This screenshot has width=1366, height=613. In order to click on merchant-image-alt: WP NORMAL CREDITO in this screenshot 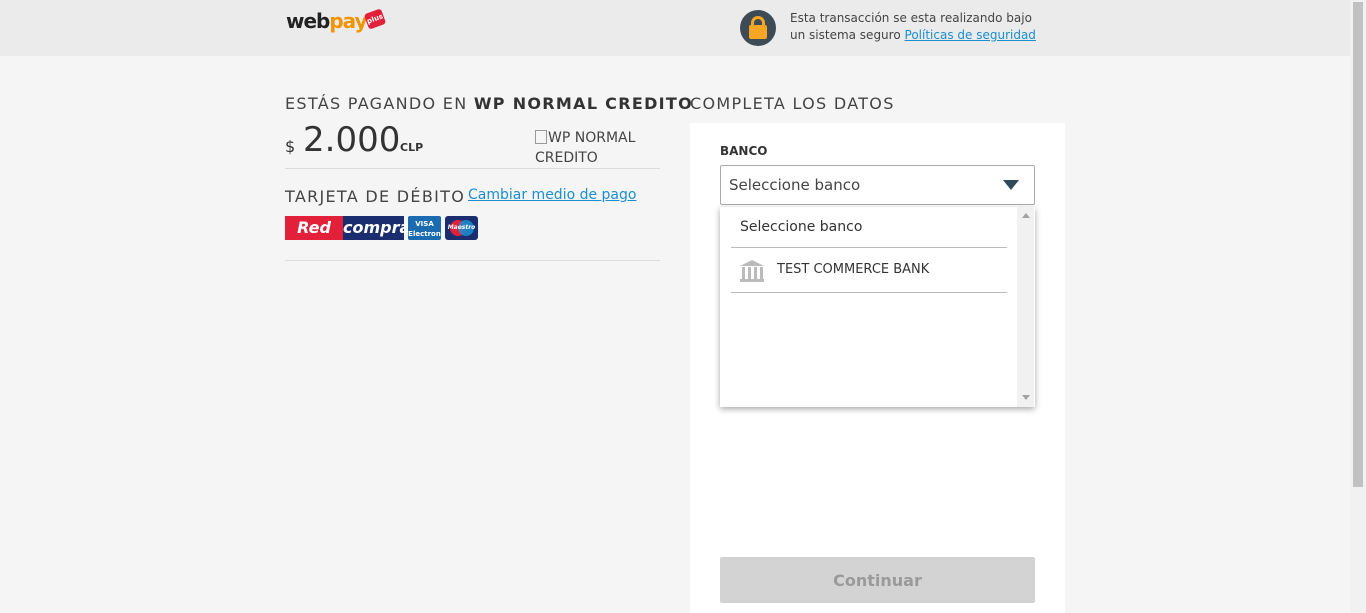, I will do `click(585, 148)`.